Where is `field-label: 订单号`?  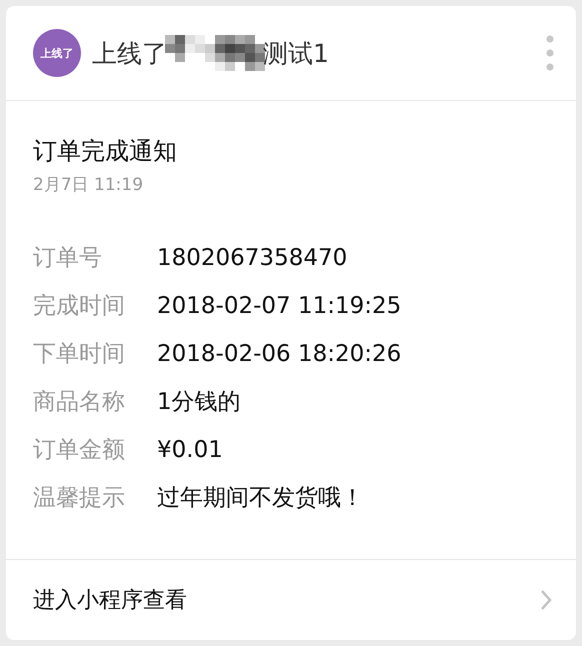
field-label: 订单号 is located at coordinates (68, 258).